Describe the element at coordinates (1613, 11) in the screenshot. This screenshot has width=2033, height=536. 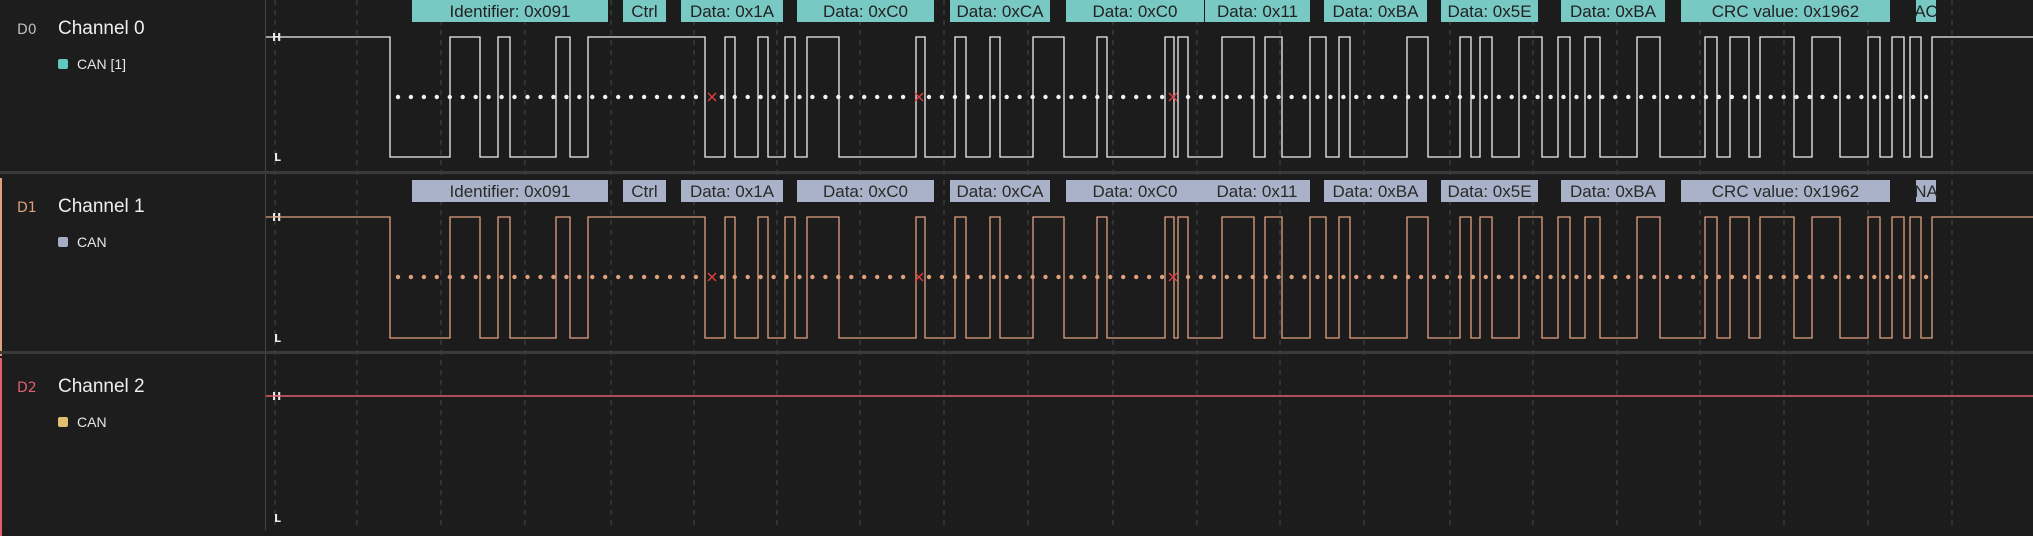
I see `decode-frame-label: Data: 0xBA` at that location.